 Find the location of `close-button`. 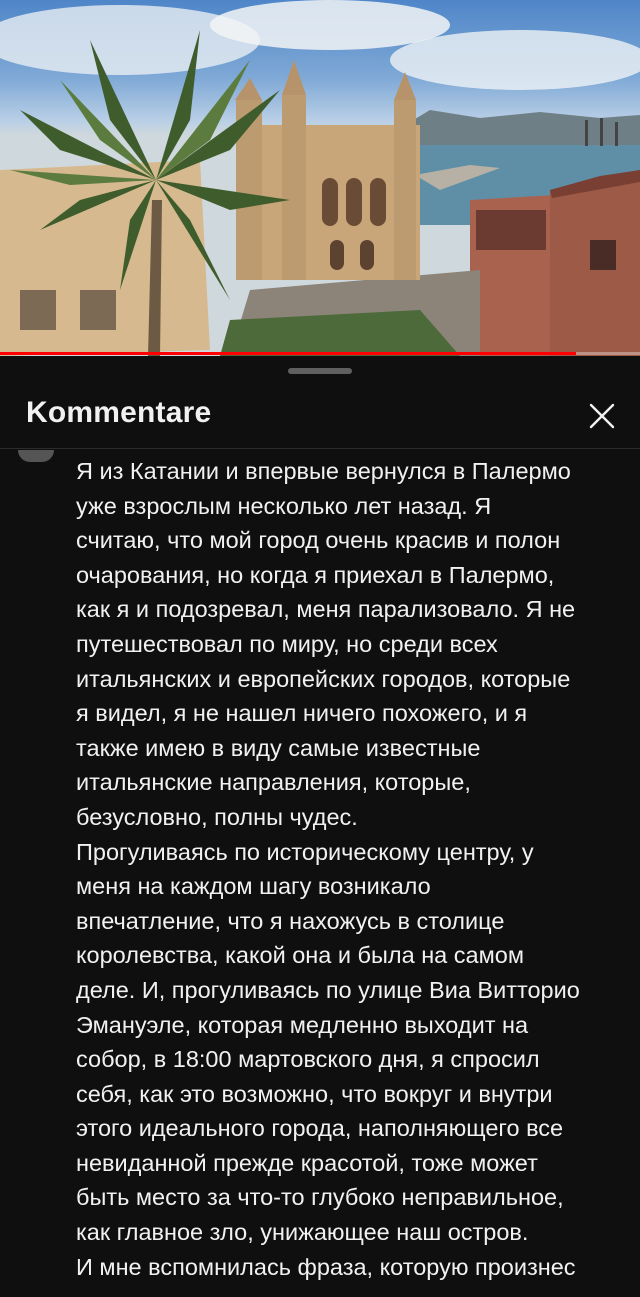

close-button is located at coordinates (602, 416).